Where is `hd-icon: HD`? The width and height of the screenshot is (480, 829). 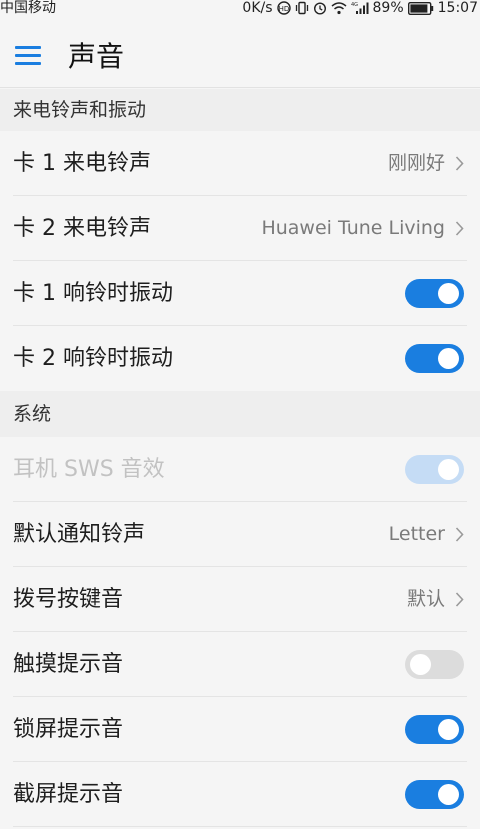 hd-icon: HD is located at coordinates (283, 8).